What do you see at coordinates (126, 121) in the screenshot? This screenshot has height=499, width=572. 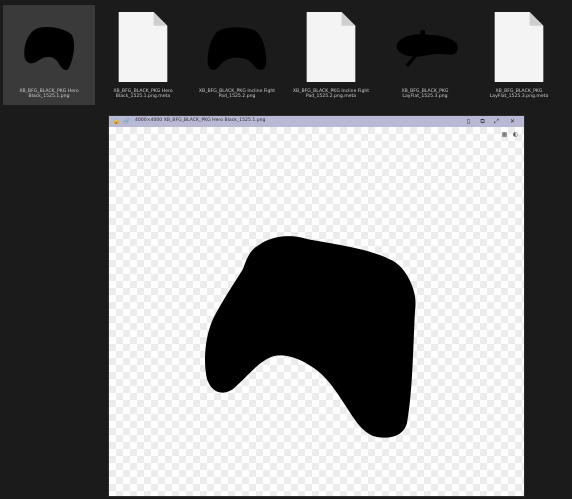 I see `link-icon: 🔗` at bounding box center [126, 121].